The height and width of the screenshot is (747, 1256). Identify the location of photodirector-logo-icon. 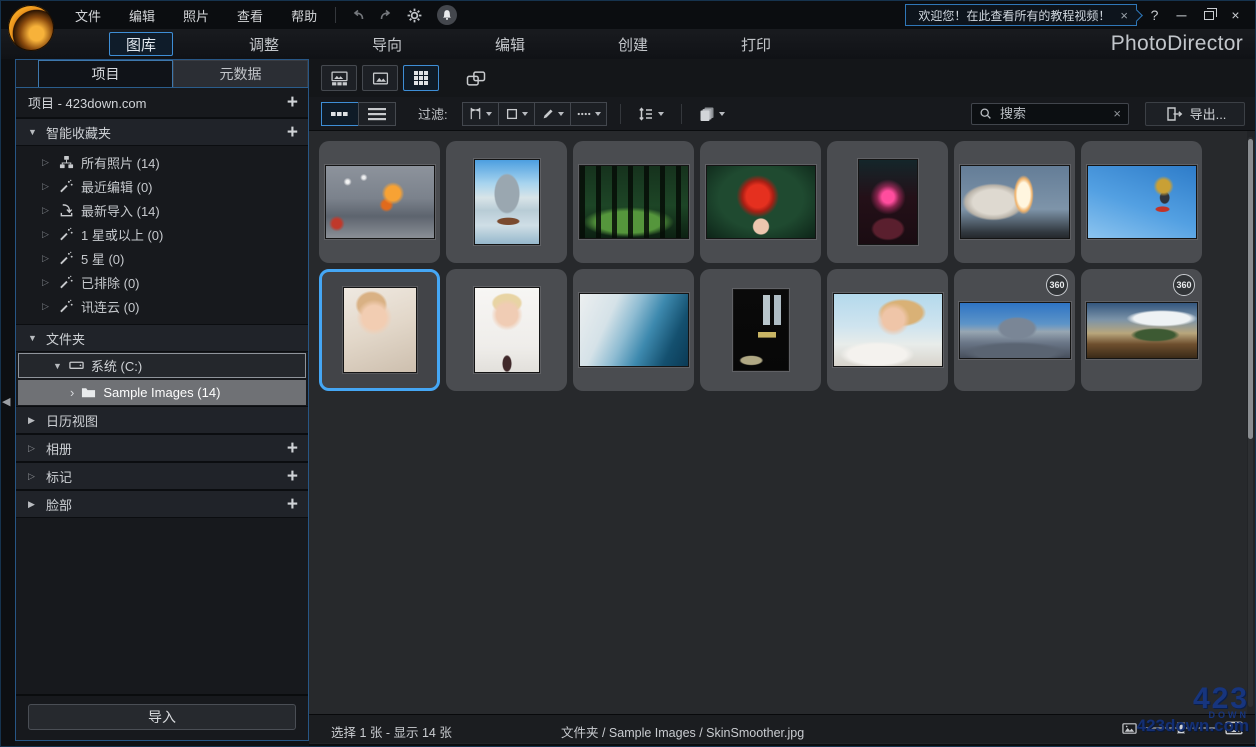
(31, 28).